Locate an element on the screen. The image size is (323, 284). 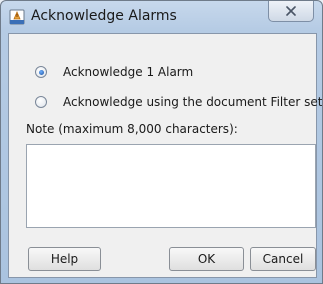
close-icon is located at coordinates (291, 11).